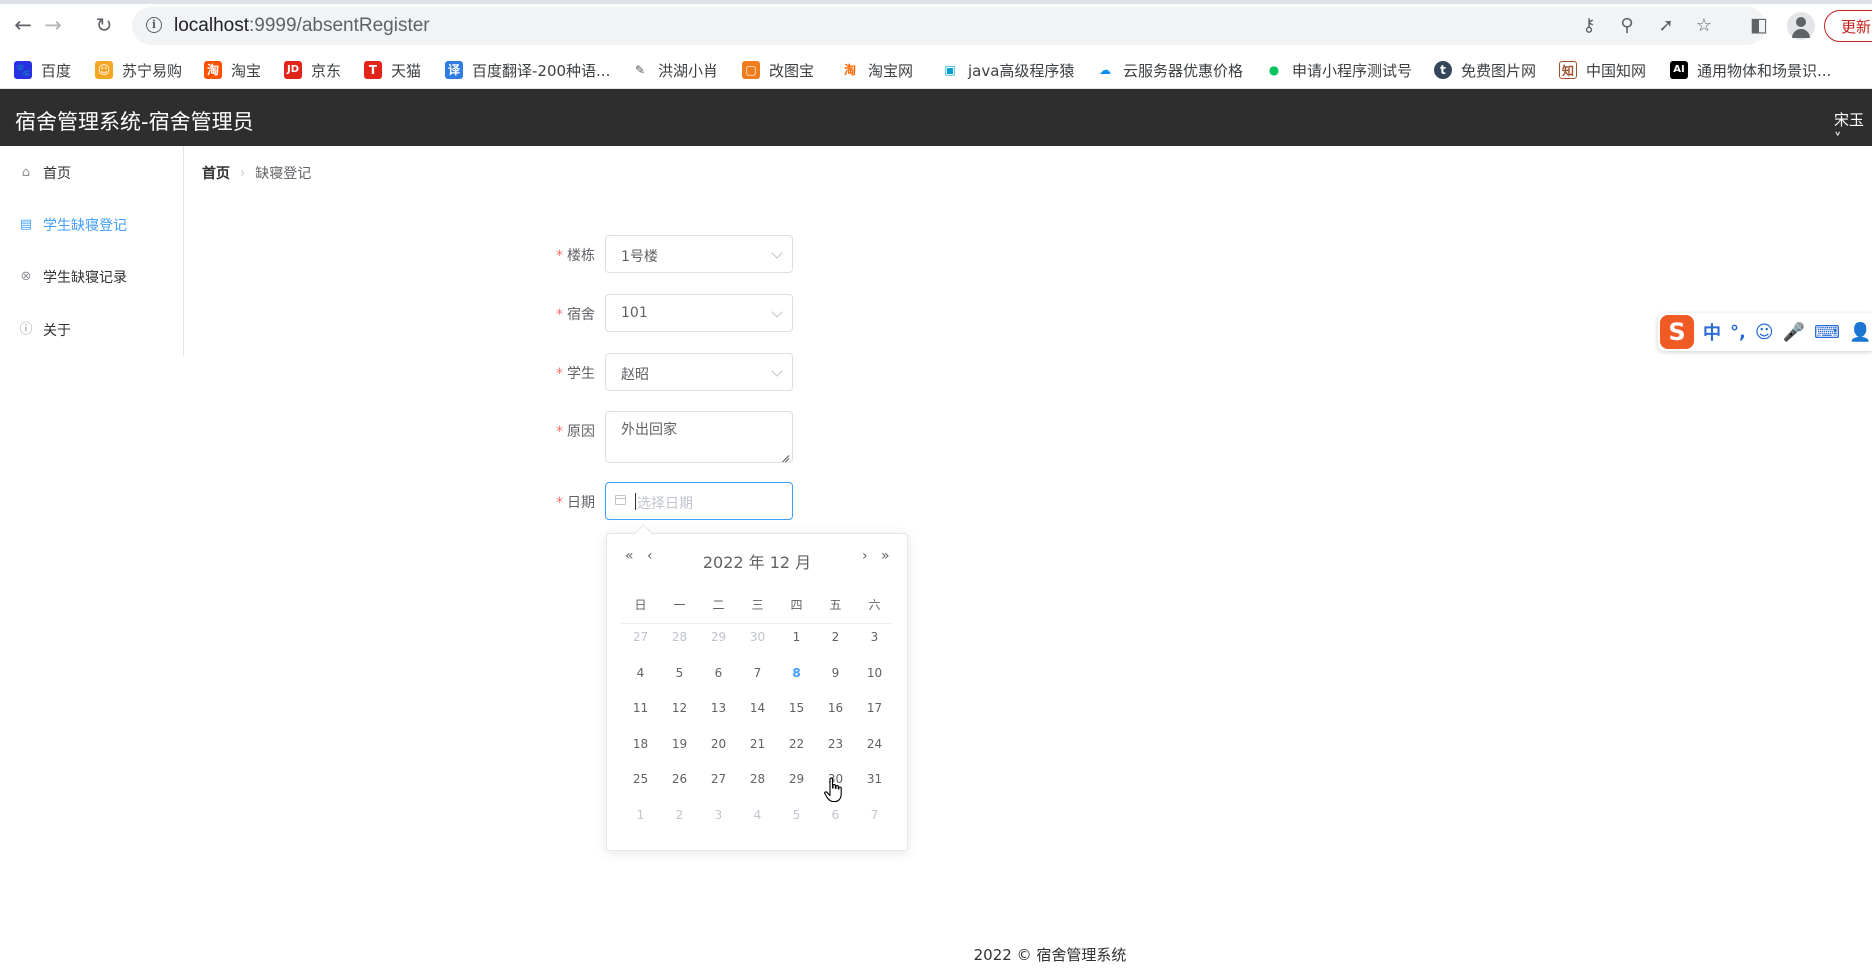 This screenshot has width=1872, height=972. Describe the element at coordinates (1848, 26) in the screenshot. I see `update-button: 更新` at that location.